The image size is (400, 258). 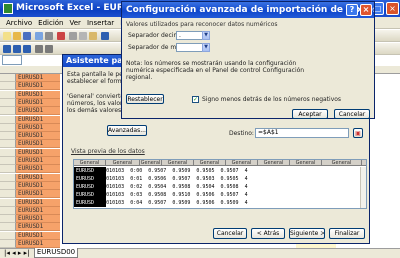 What do you see at coordinates (17, 36) in the screenshot?
I see `open-folder-icon` at bounding box center [17, 36].